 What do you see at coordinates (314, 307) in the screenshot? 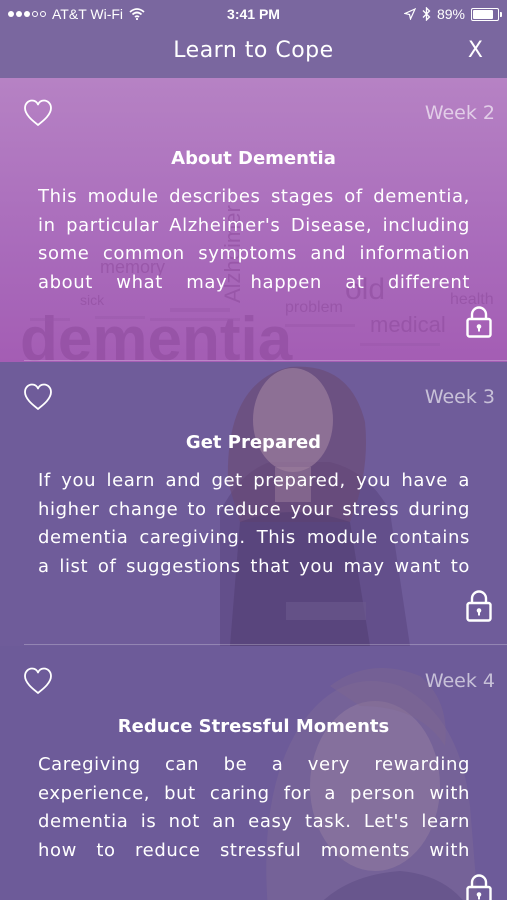
I see `word-cloud-word: problem` at bounding box center [314, 307].